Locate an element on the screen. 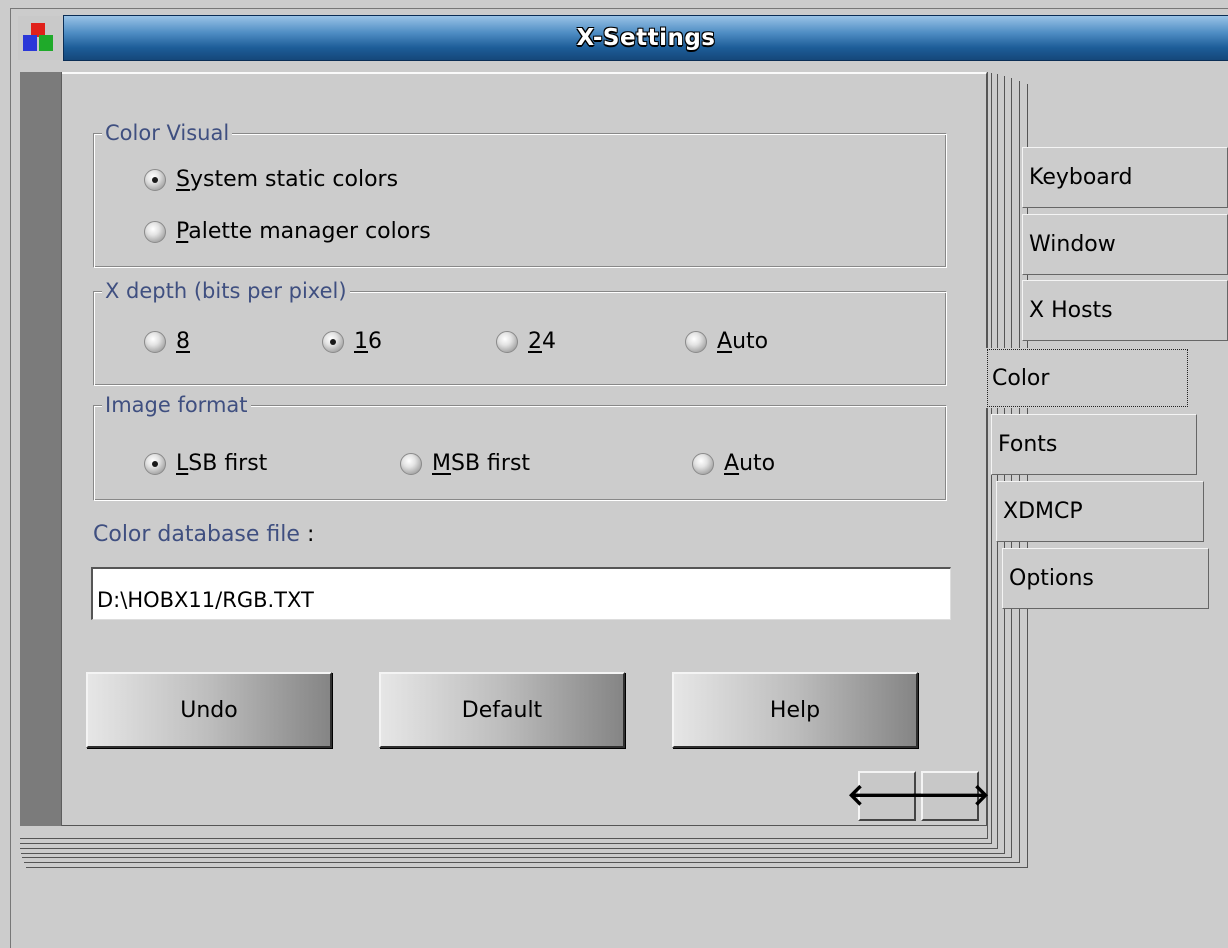 This screenshot has width=1228, height=948. image-format-legend: Image format is located at coordinates (176, 405).